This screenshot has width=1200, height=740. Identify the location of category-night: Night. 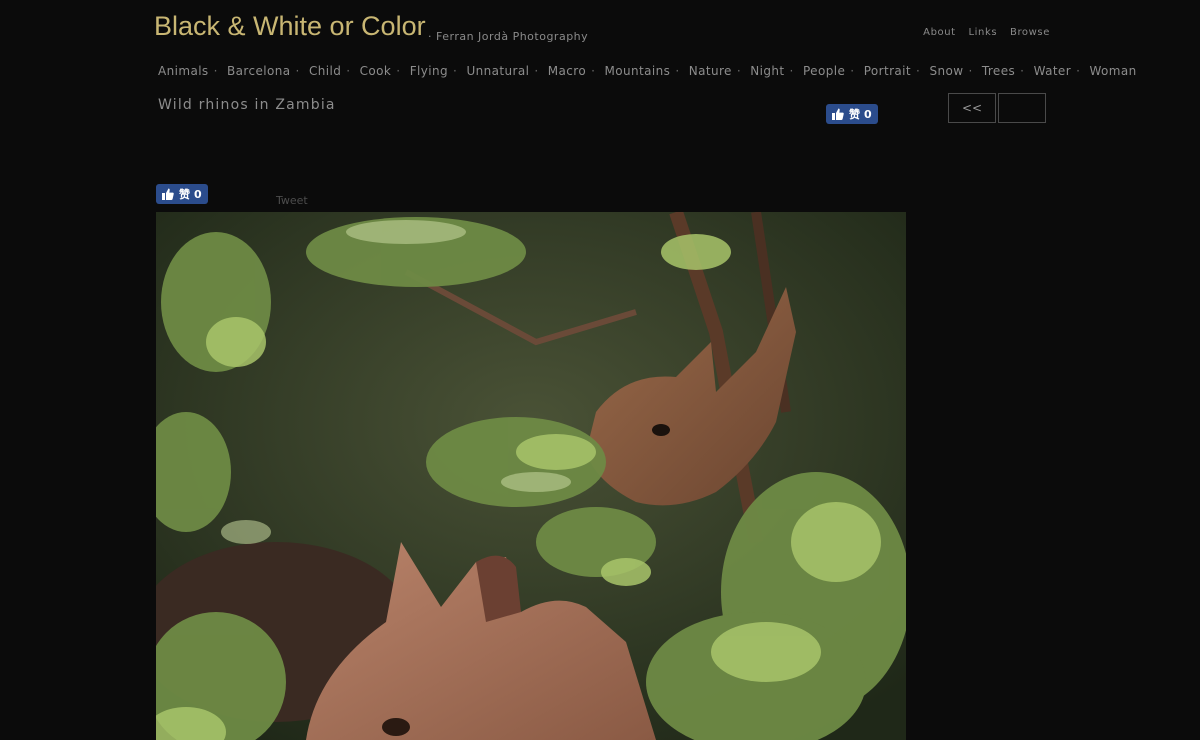
(767, 71).